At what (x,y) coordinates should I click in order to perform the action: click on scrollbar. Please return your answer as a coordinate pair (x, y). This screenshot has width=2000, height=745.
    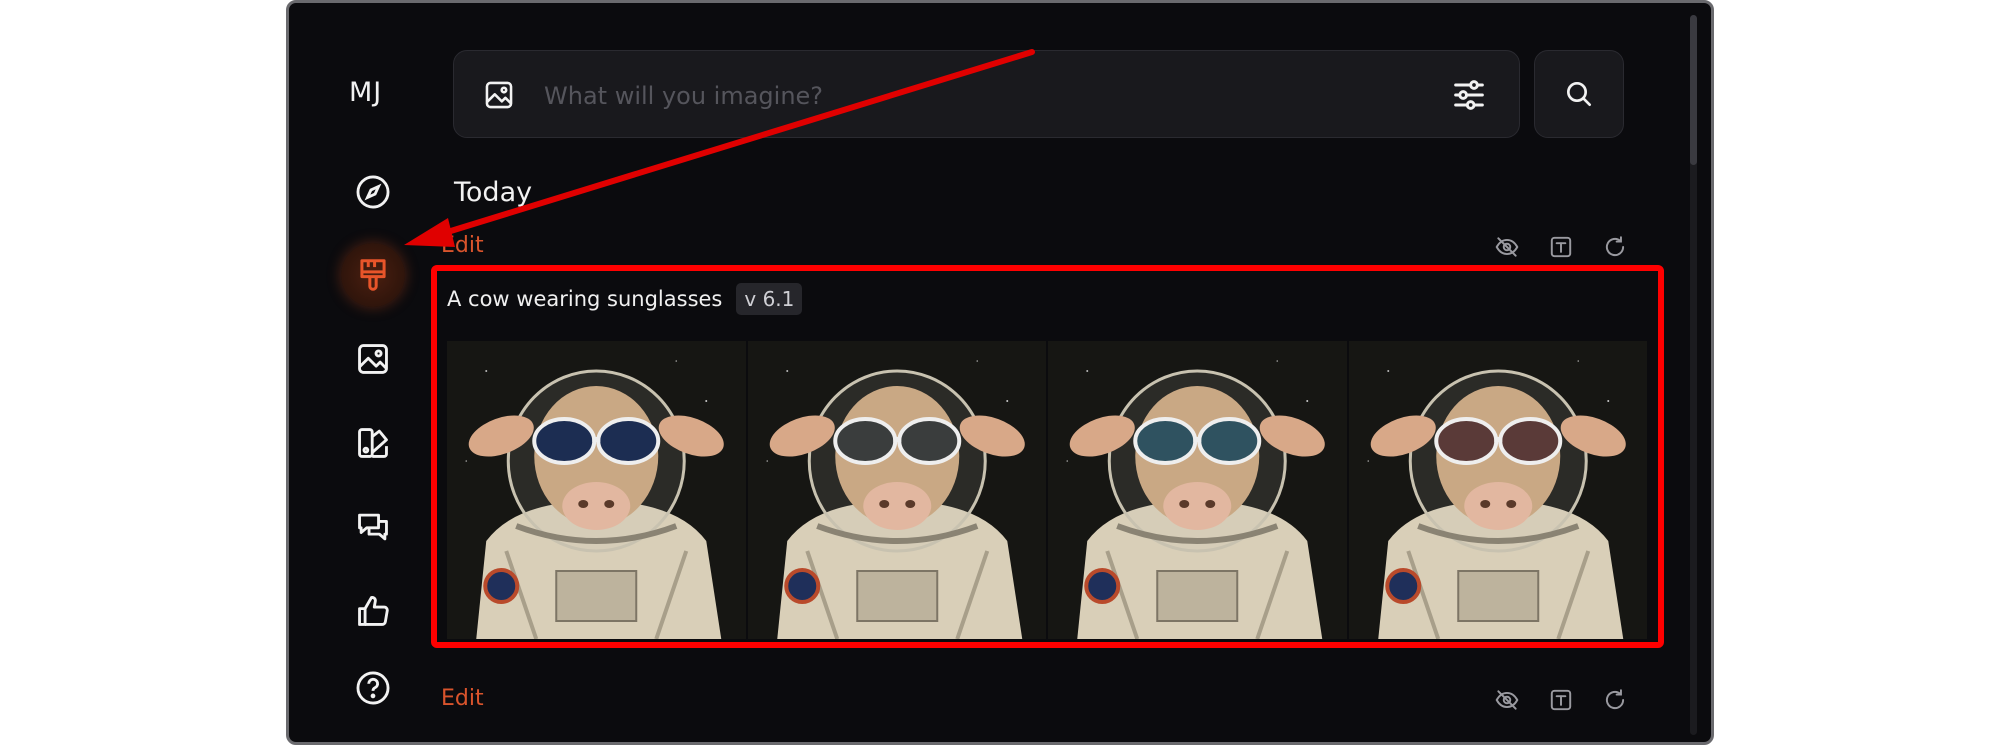
    Looking at the image, I should click on (1693, 375).